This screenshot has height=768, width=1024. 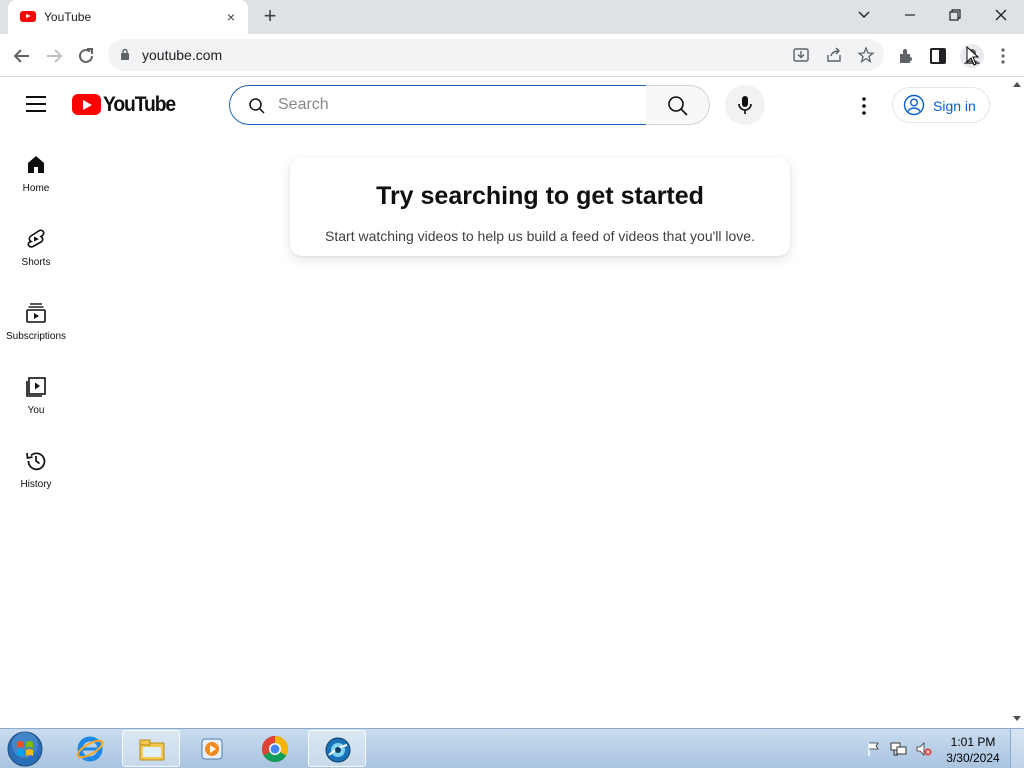 I want to click on volume-muted-icon, so click(x=924, y=749).